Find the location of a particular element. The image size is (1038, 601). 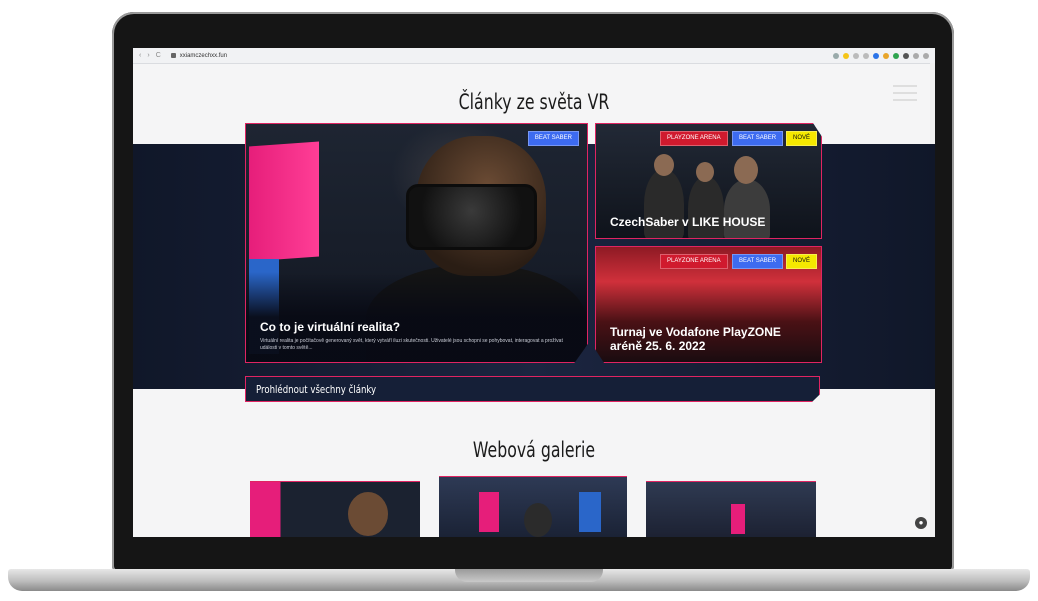

hamburger-menu-icon is located at coordinates (905, 93).